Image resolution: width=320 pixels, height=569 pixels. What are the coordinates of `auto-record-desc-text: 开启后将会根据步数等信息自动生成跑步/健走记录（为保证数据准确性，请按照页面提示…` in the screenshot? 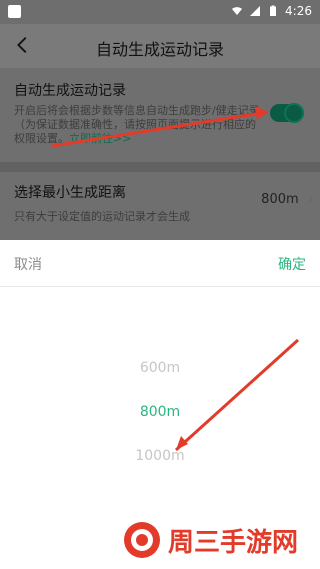 It's located at (137, 124).